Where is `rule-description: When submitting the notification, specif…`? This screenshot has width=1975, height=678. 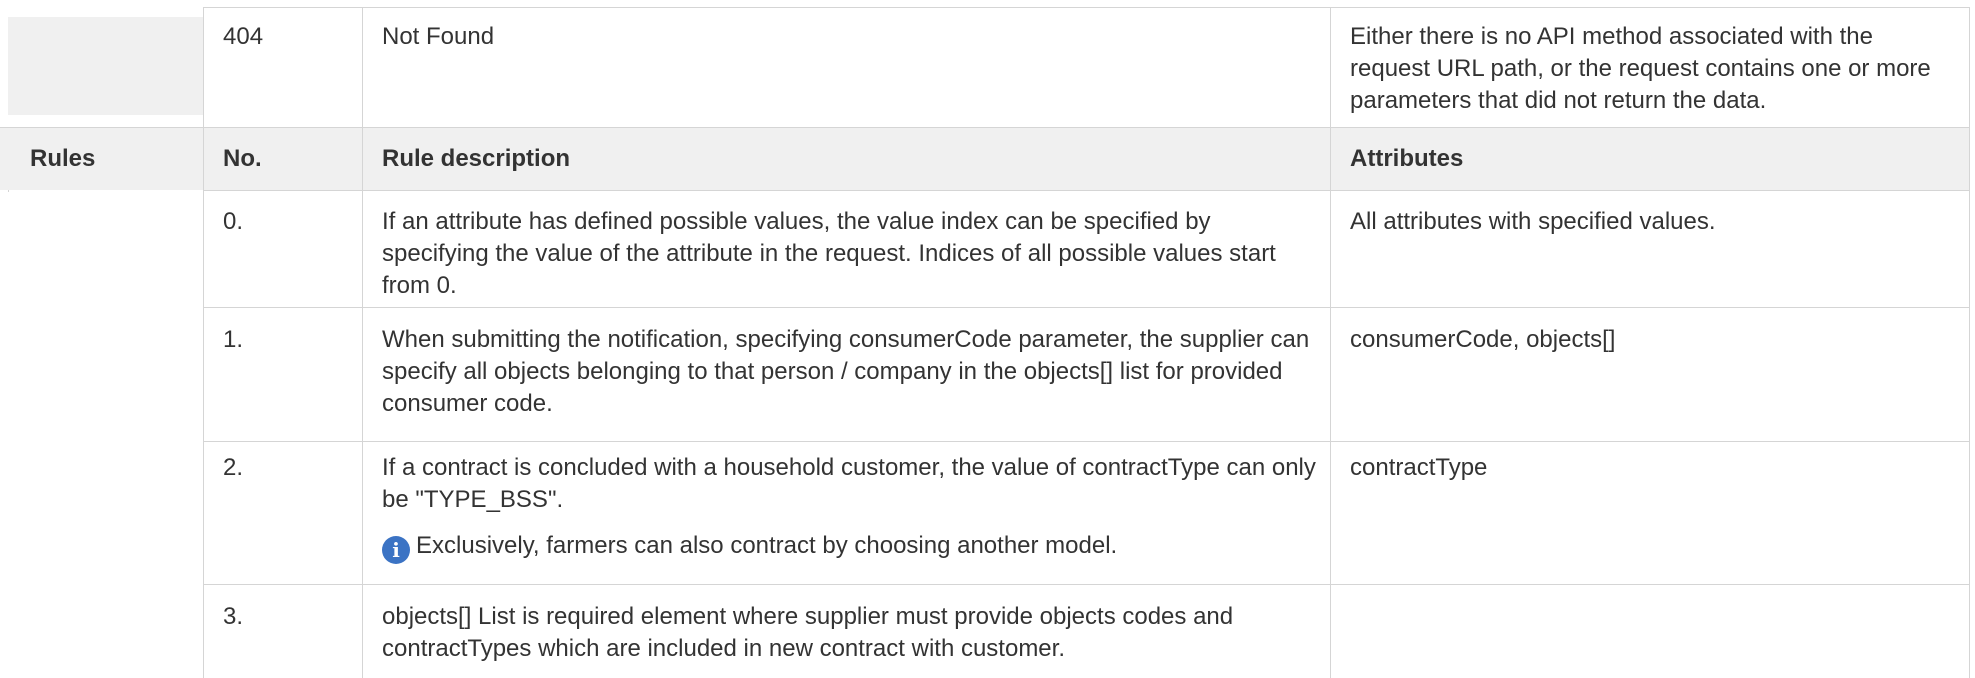
rule-description: When submitting the notification, specif… is located at coordinates (846, 371).